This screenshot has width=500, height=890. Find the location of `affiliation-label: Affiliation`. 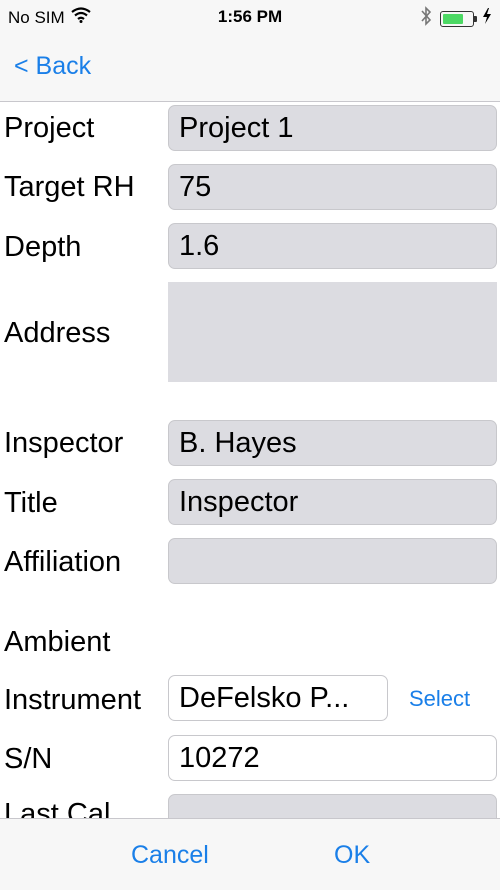

affiliation-label: Affiliation is located at coordinates (63, 562).